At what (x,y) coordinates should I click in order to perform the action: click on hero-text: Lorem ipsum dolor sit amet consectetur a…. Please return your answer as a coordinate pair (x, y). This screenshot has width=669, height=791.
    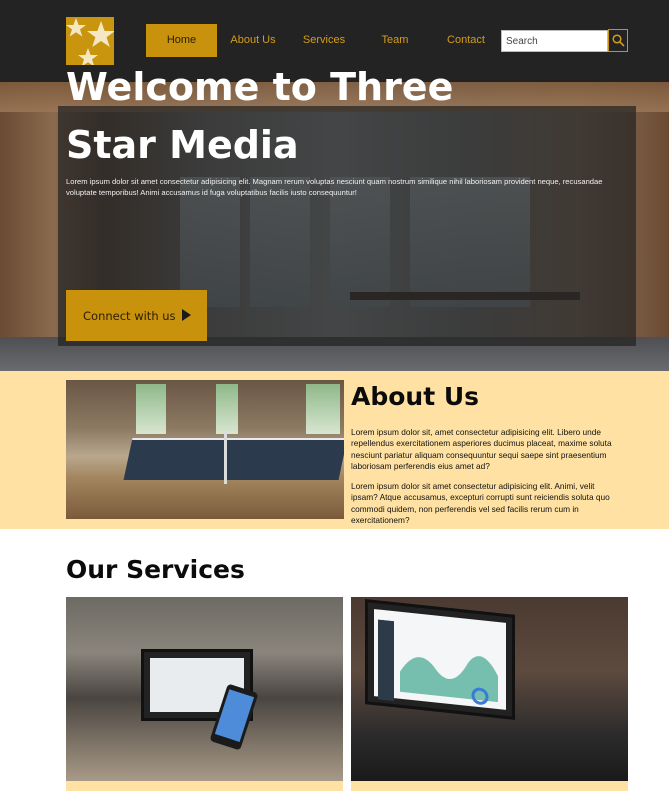
    Looking at the image, I should click on (334, 187).